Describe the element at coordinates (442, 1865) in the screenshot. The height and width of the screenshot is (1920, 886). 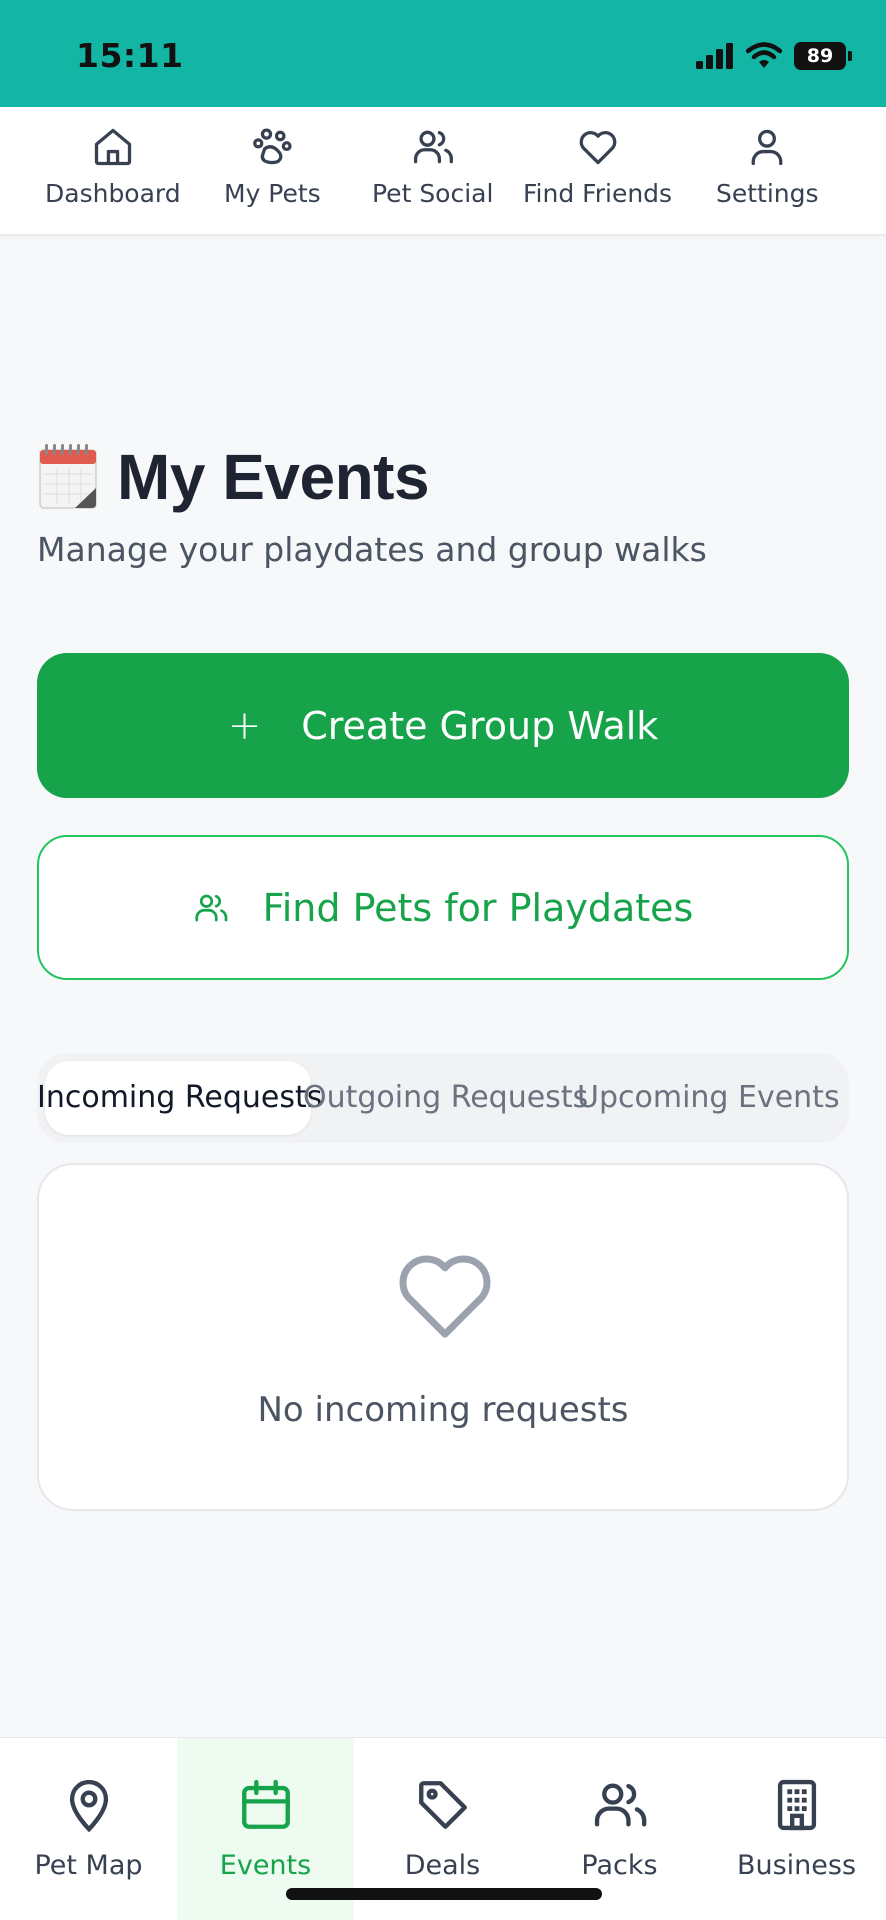
I see `bottom-nav-label: Deals` at that location.